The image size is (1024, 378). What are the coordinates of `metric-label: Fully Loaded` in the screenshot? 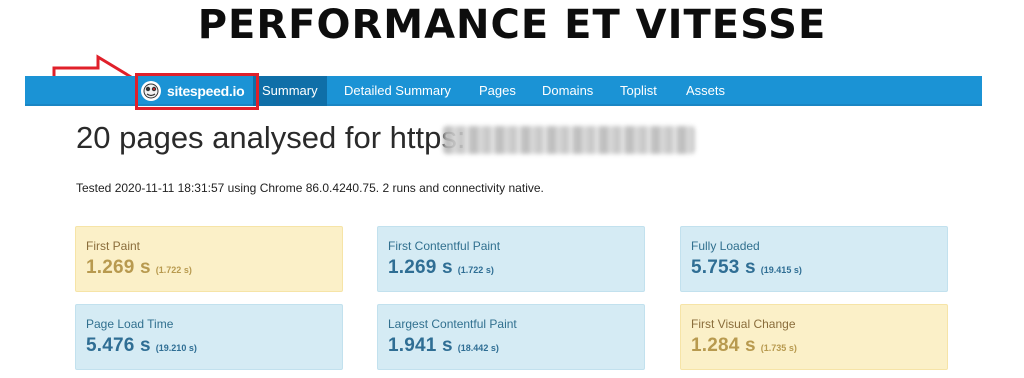 It's located at (725, 246).